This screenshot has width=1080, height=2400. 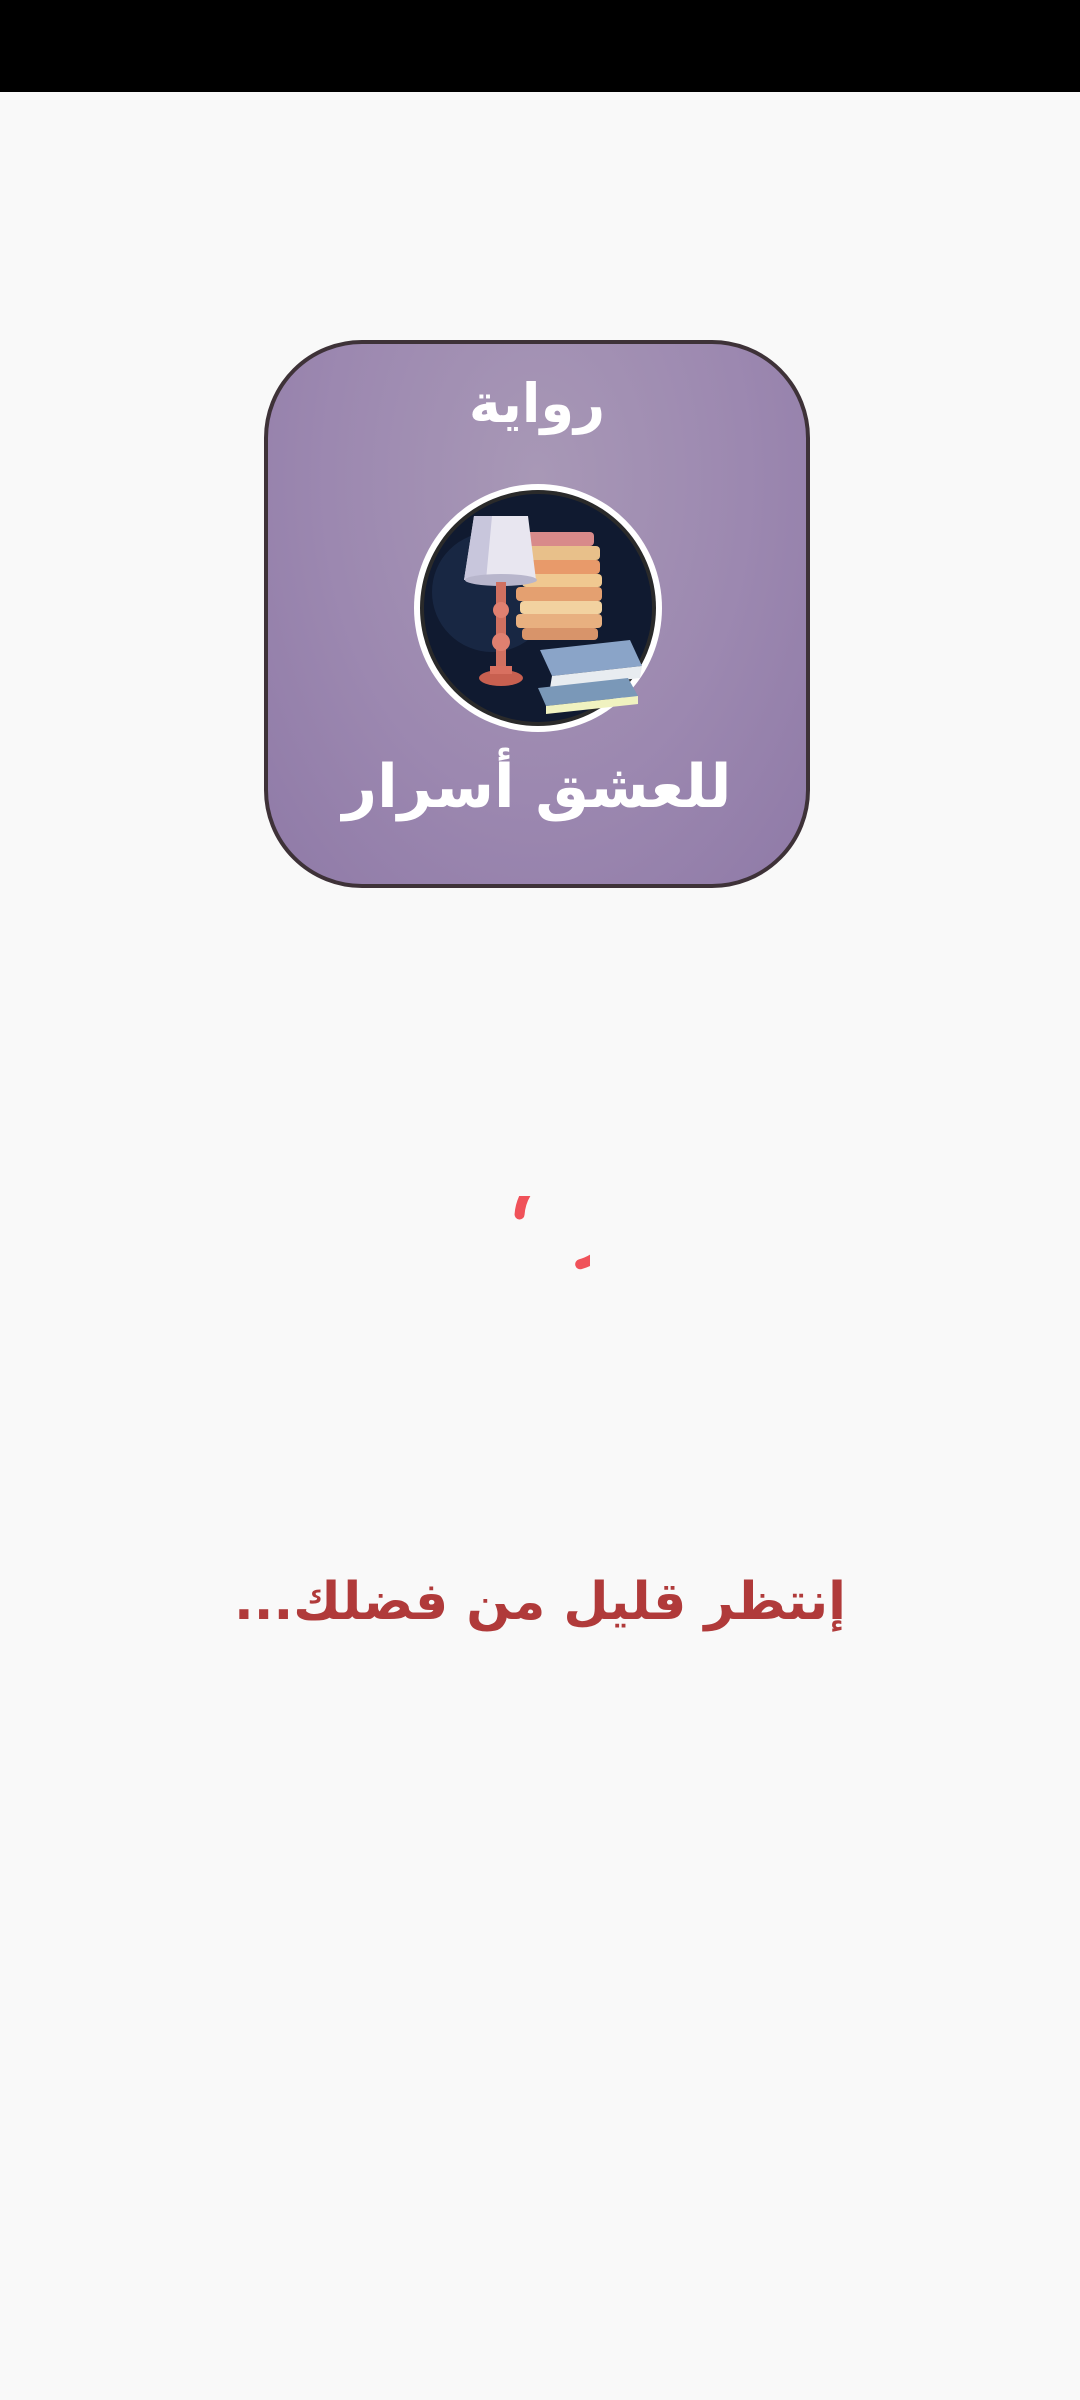 I want to click on status-bar, so click(x=540, y=46).